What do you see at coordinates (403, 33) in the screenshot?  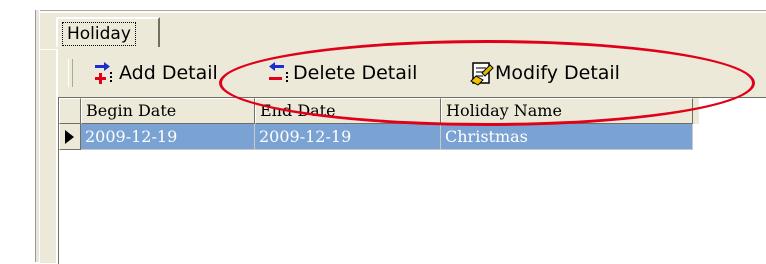 I see `tab-strip: Holiday` at bounding box center [403, 33].